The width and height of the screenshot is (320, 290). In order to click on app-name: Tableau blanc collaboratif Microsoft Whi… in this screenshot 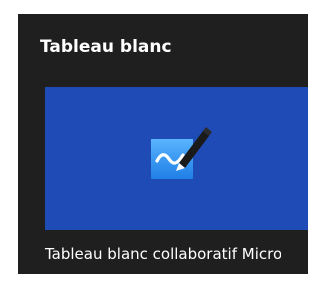, I will do `click(163, 254)`.